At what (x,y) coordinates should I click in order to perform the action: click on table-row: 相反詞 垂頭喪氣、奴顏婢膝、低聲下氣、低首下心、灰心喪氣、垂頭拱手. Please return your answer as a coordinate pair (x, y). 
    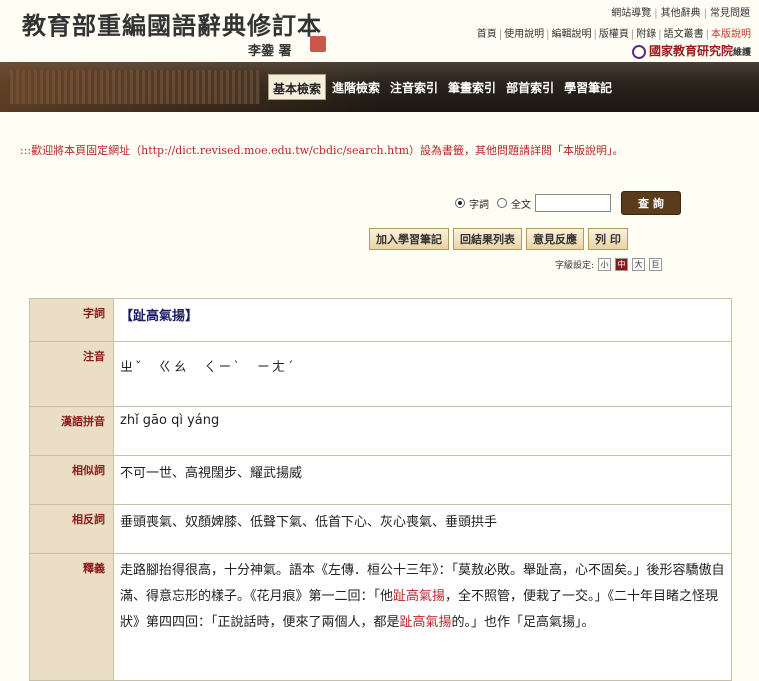
    Looking at the image, I should click on (380, 529).